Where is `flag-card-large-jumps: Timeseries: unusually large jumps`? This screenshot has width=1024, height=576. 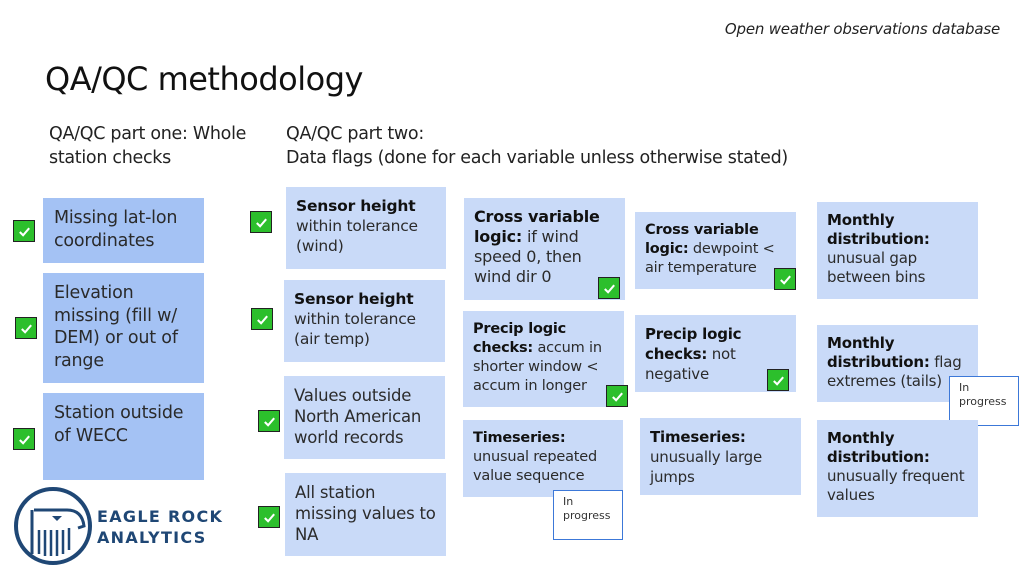
flag-card-large-jumps: Timeseries: unusually large jumps is located at coordinates (720, 456).